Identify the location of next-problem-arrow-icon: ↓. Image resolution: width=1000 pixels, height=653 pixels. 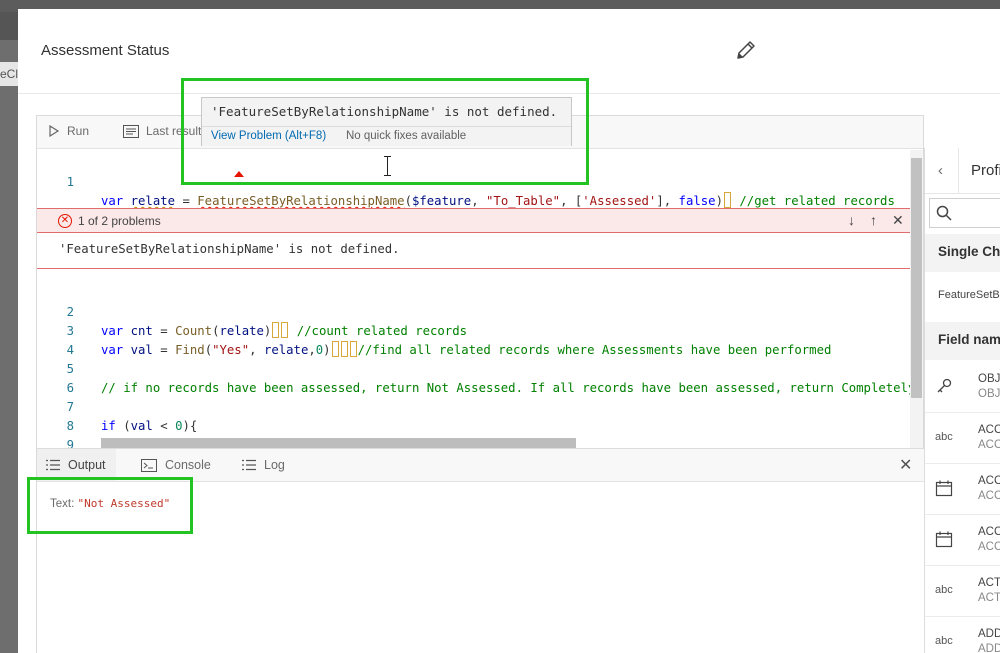
(851, 220).